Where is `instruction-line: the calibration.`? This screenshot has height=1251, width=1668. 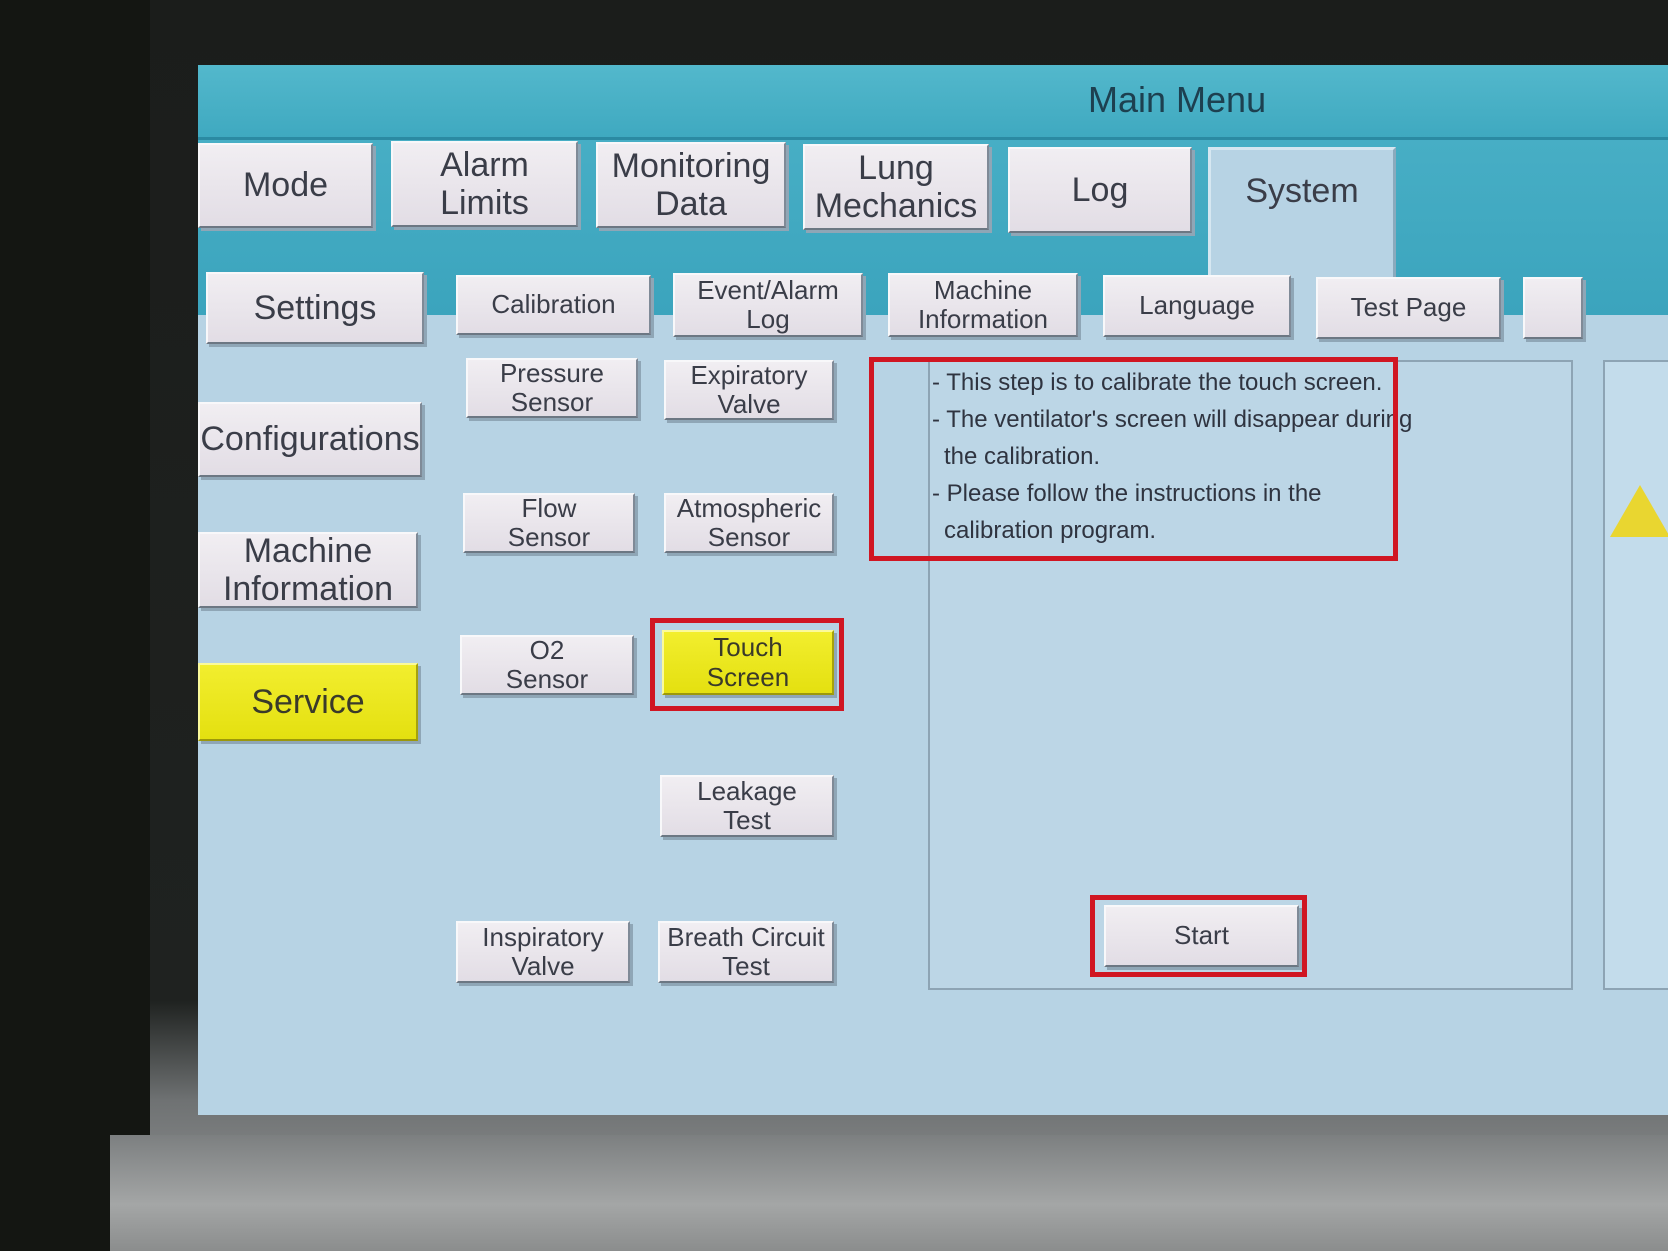
instruction-line: the calibration. is located at coordinates (1022, 456).